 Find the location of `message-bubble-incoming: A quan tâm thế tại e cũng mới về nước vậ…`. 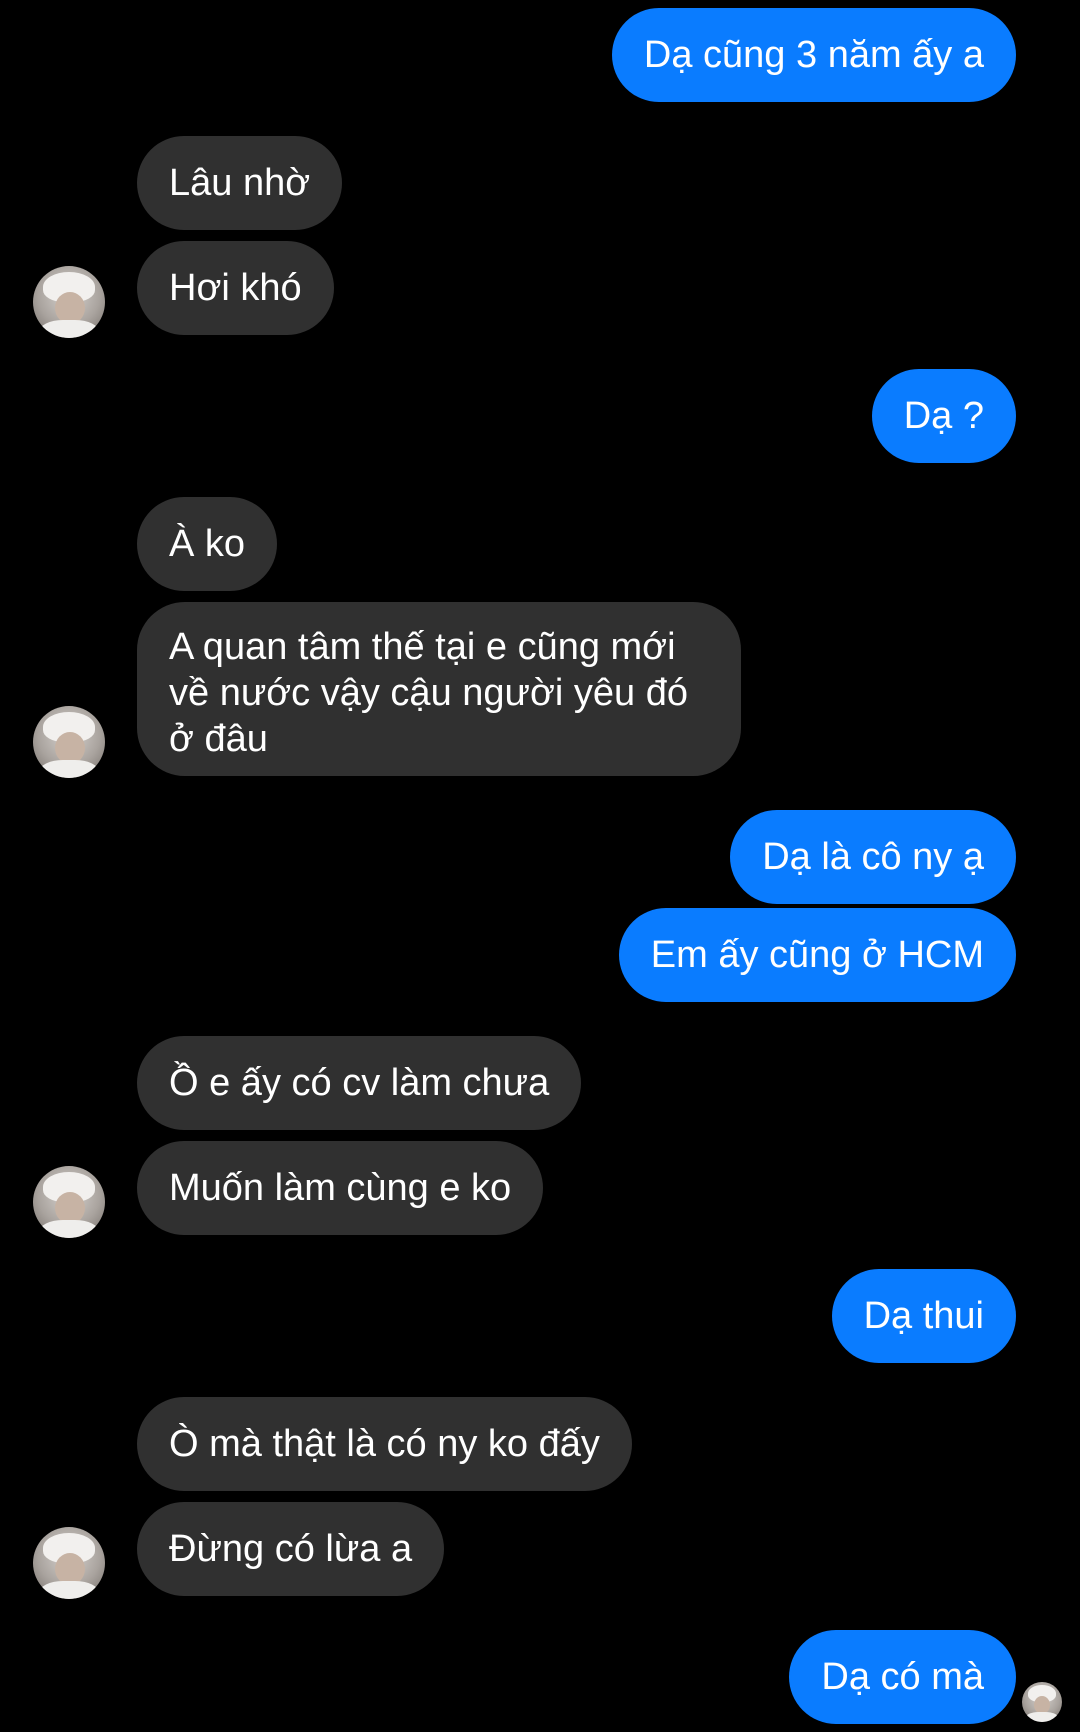

message-bubble-incoming: A quan tâm thế tại e cũng mới về nước vậ… is located at coordinates (439, 689).